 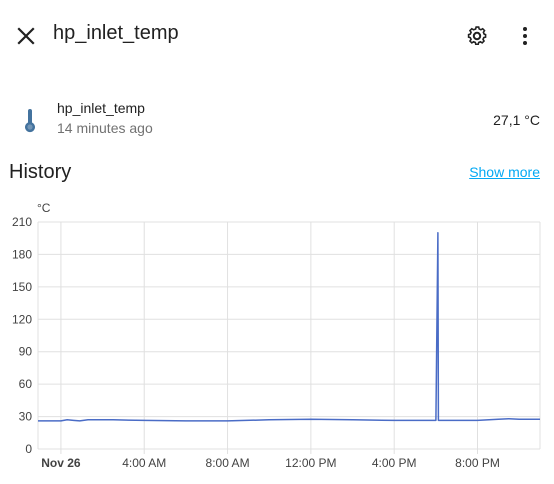 What do you see at coordinates (310, 463) in the screenshot?
I see `x-tick-label: 12:00 PM` at bounding box center [310, 463].